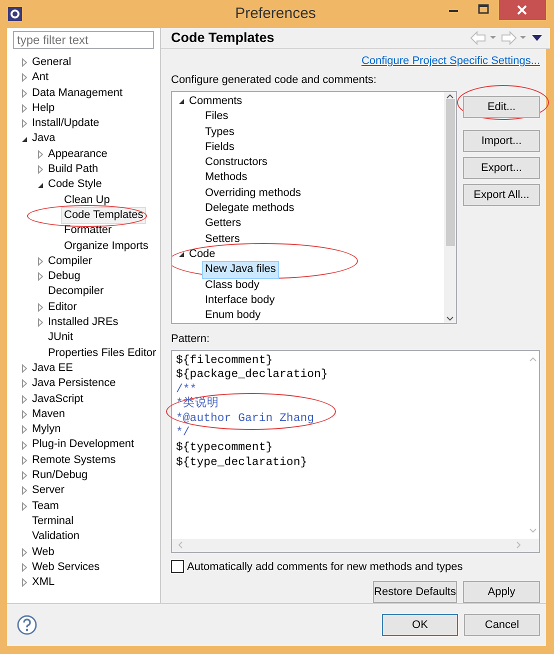  Describe the element at coordinates (44, 139) in the screenshot. I see `sidebar-item: Java` at that location.